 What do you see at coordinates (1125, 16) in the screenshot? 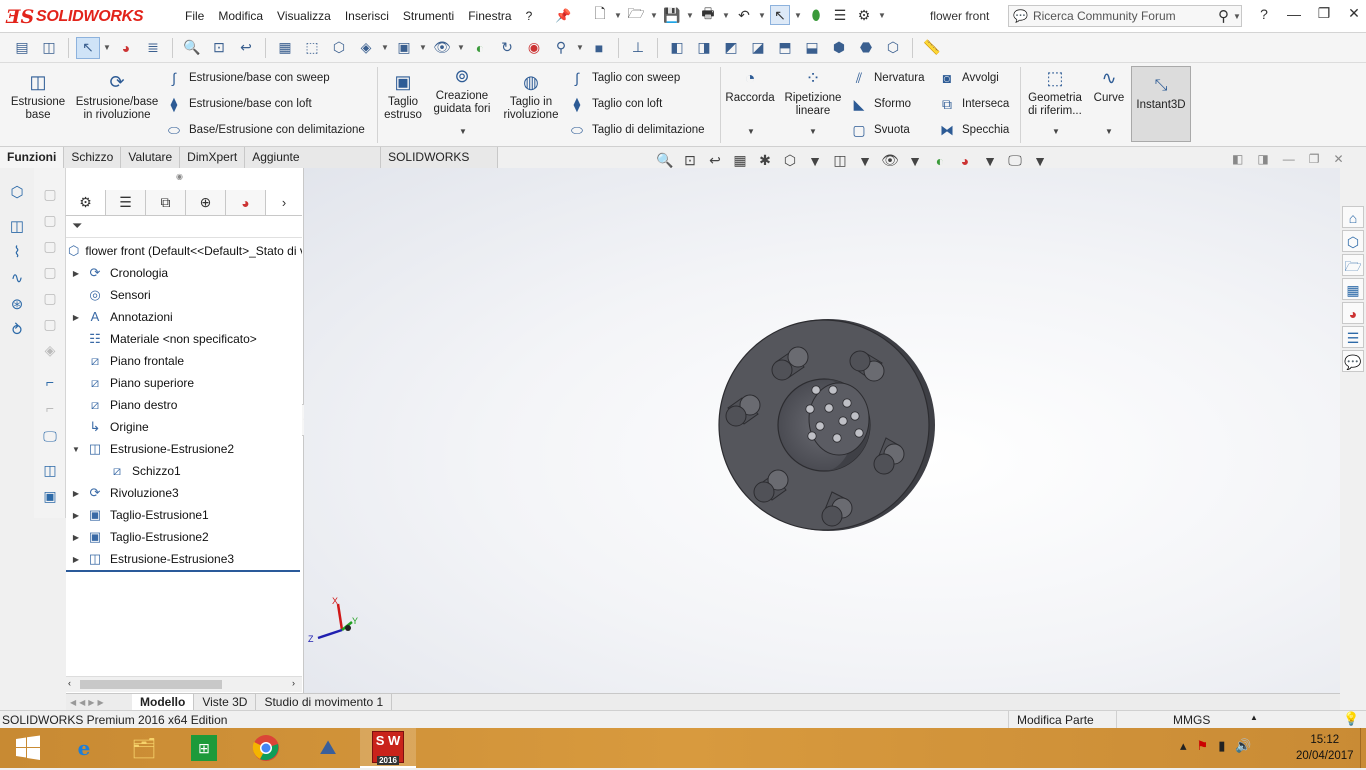
I see `community-search-input: 💬 Ricerca Community Forum ⚲ ▼` at bounding box center [1125, 16].